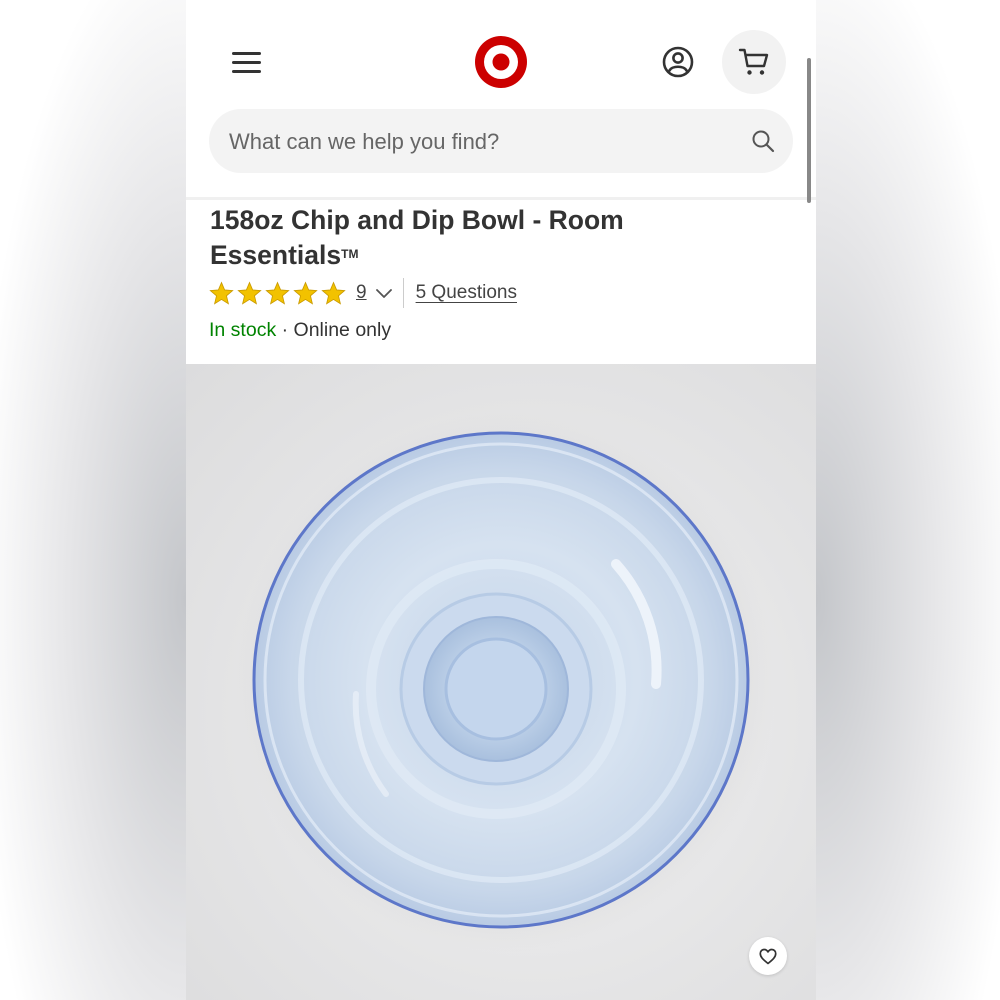  Describe the element at coordinates (350, 254) in the screenshot. I see `trademark-mark: TM` at that location.